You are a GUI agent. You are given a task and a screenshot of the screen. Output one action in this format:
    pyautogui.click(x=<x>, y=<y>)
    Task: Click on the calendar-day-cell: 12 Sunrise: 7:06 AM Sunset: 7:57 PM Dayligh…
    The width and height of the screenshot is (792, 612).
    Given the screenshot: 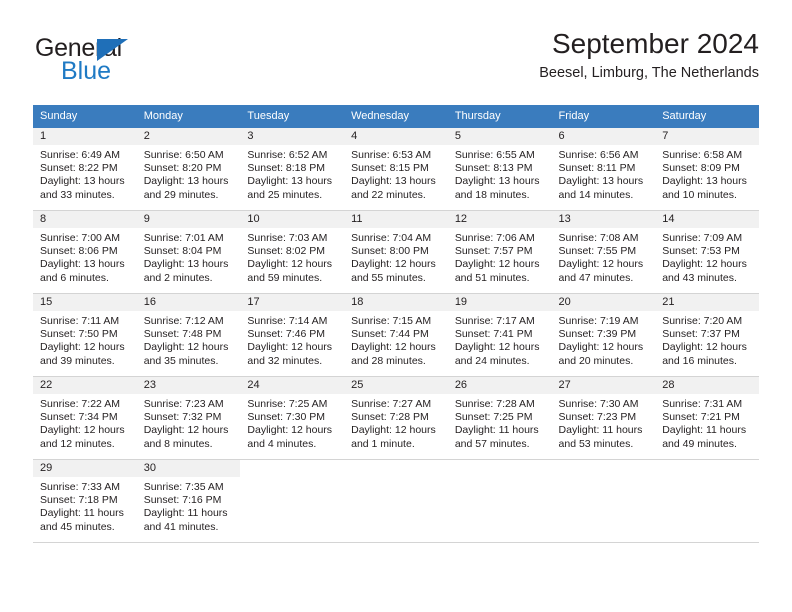 What is the action you would take?
    pyautogui.click(x=499, y=252)
    